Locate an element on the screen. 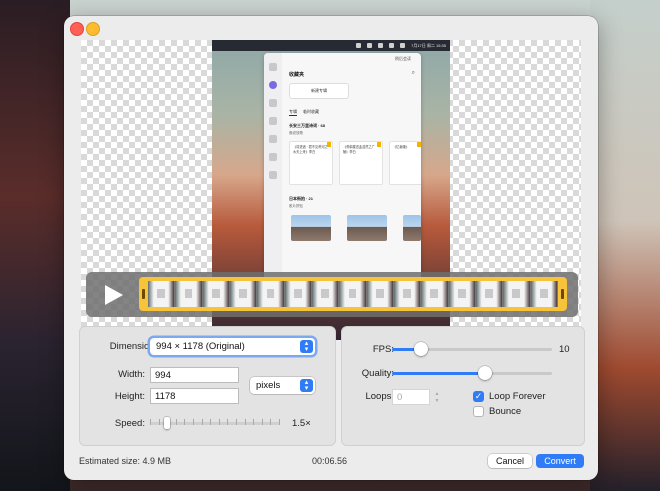  fps-label: FPS: is located at coordinates (383, 349).